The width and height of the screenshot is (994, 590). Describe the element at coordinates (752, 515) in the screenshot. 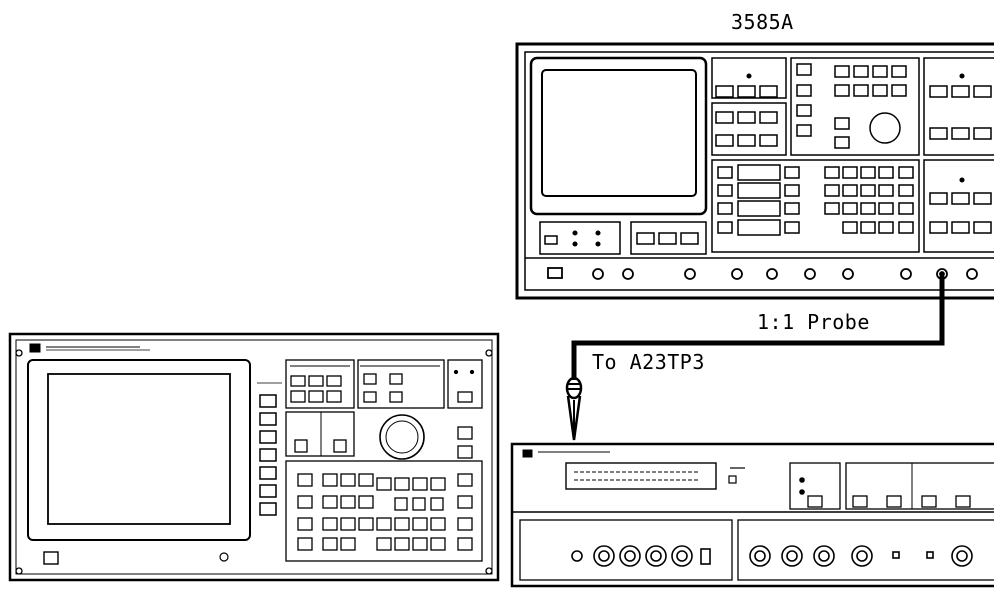

I see `signal-source` at that location.